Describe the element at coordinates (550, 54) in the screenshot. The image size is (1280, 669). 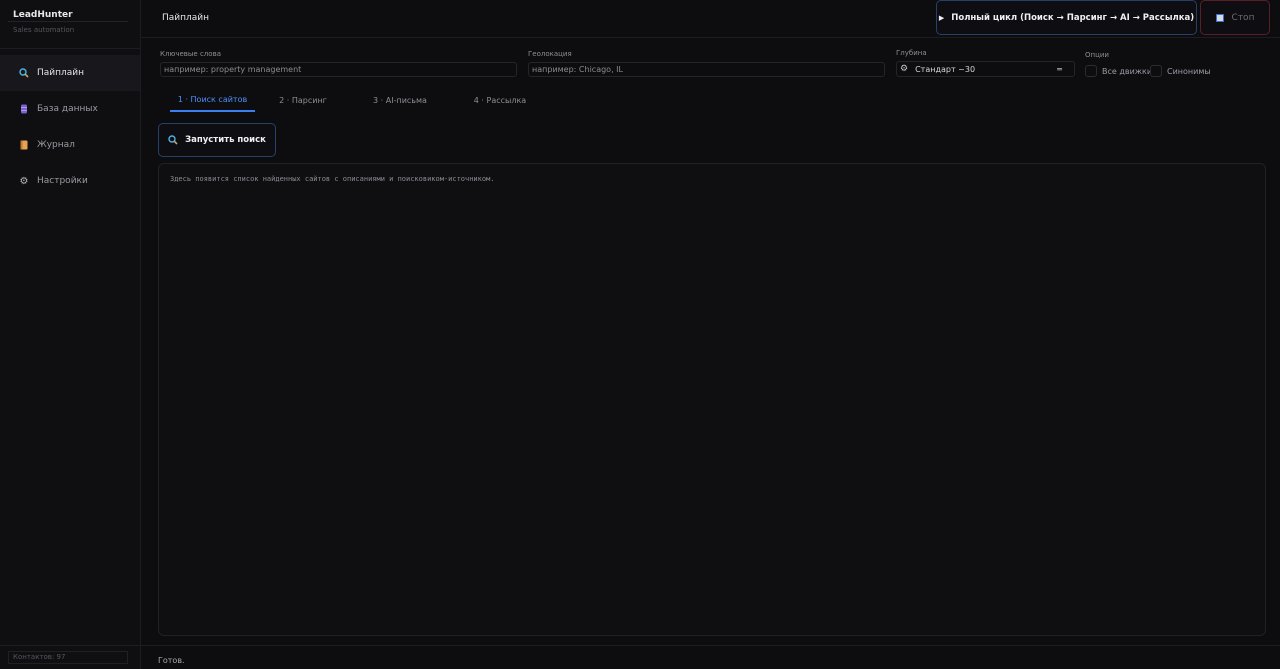
I see `geo-label: Геолокация` at that location.